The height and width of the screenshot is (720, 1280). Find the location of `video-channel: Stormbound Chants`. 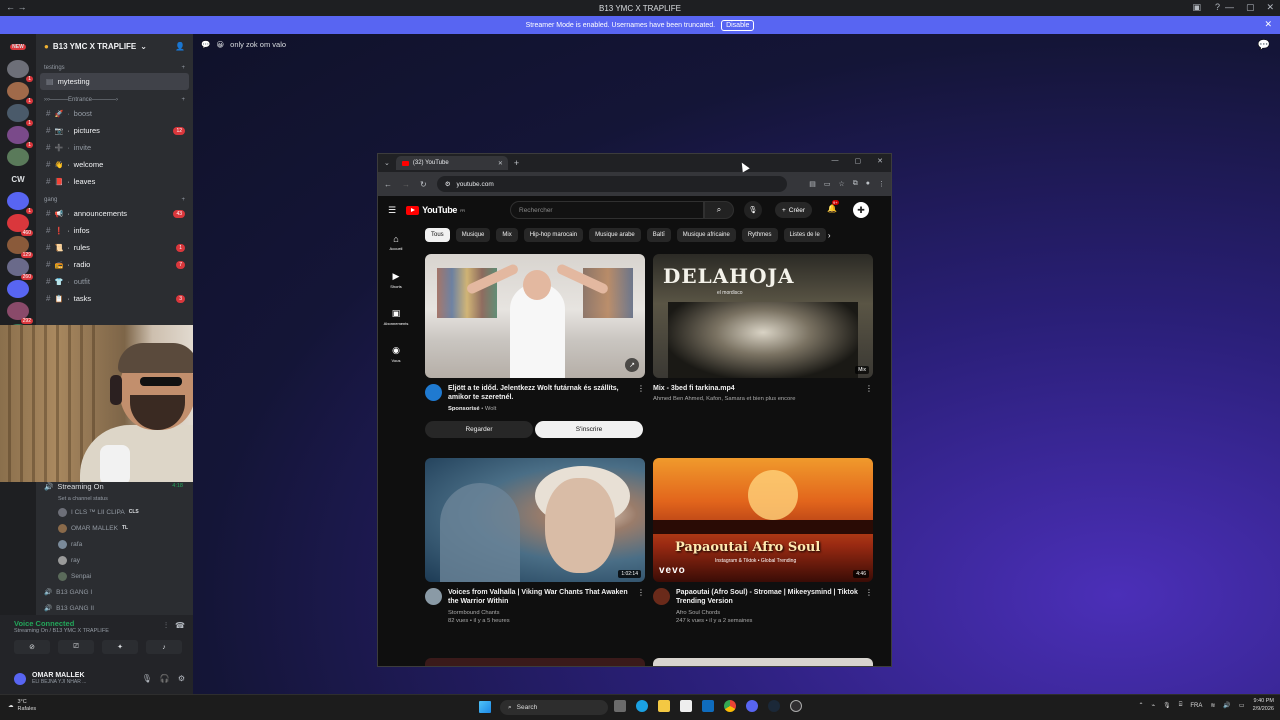

video-channel: Stormbound Chants is located at coordinates (539, 613).